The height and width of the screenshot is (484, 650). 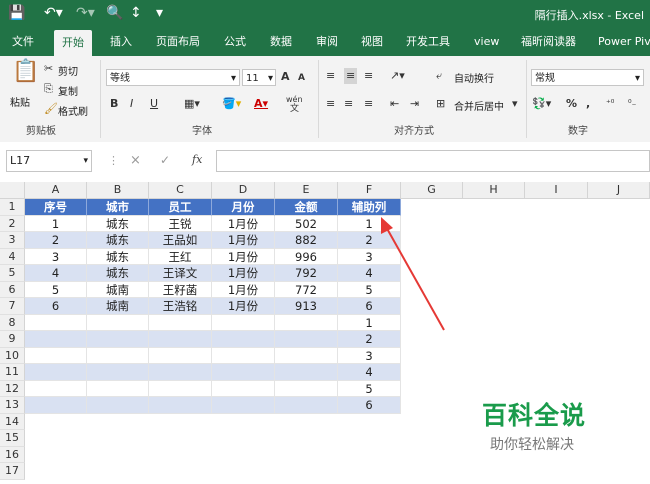 I want to click on arrow-line, so click(x=414, y=277).